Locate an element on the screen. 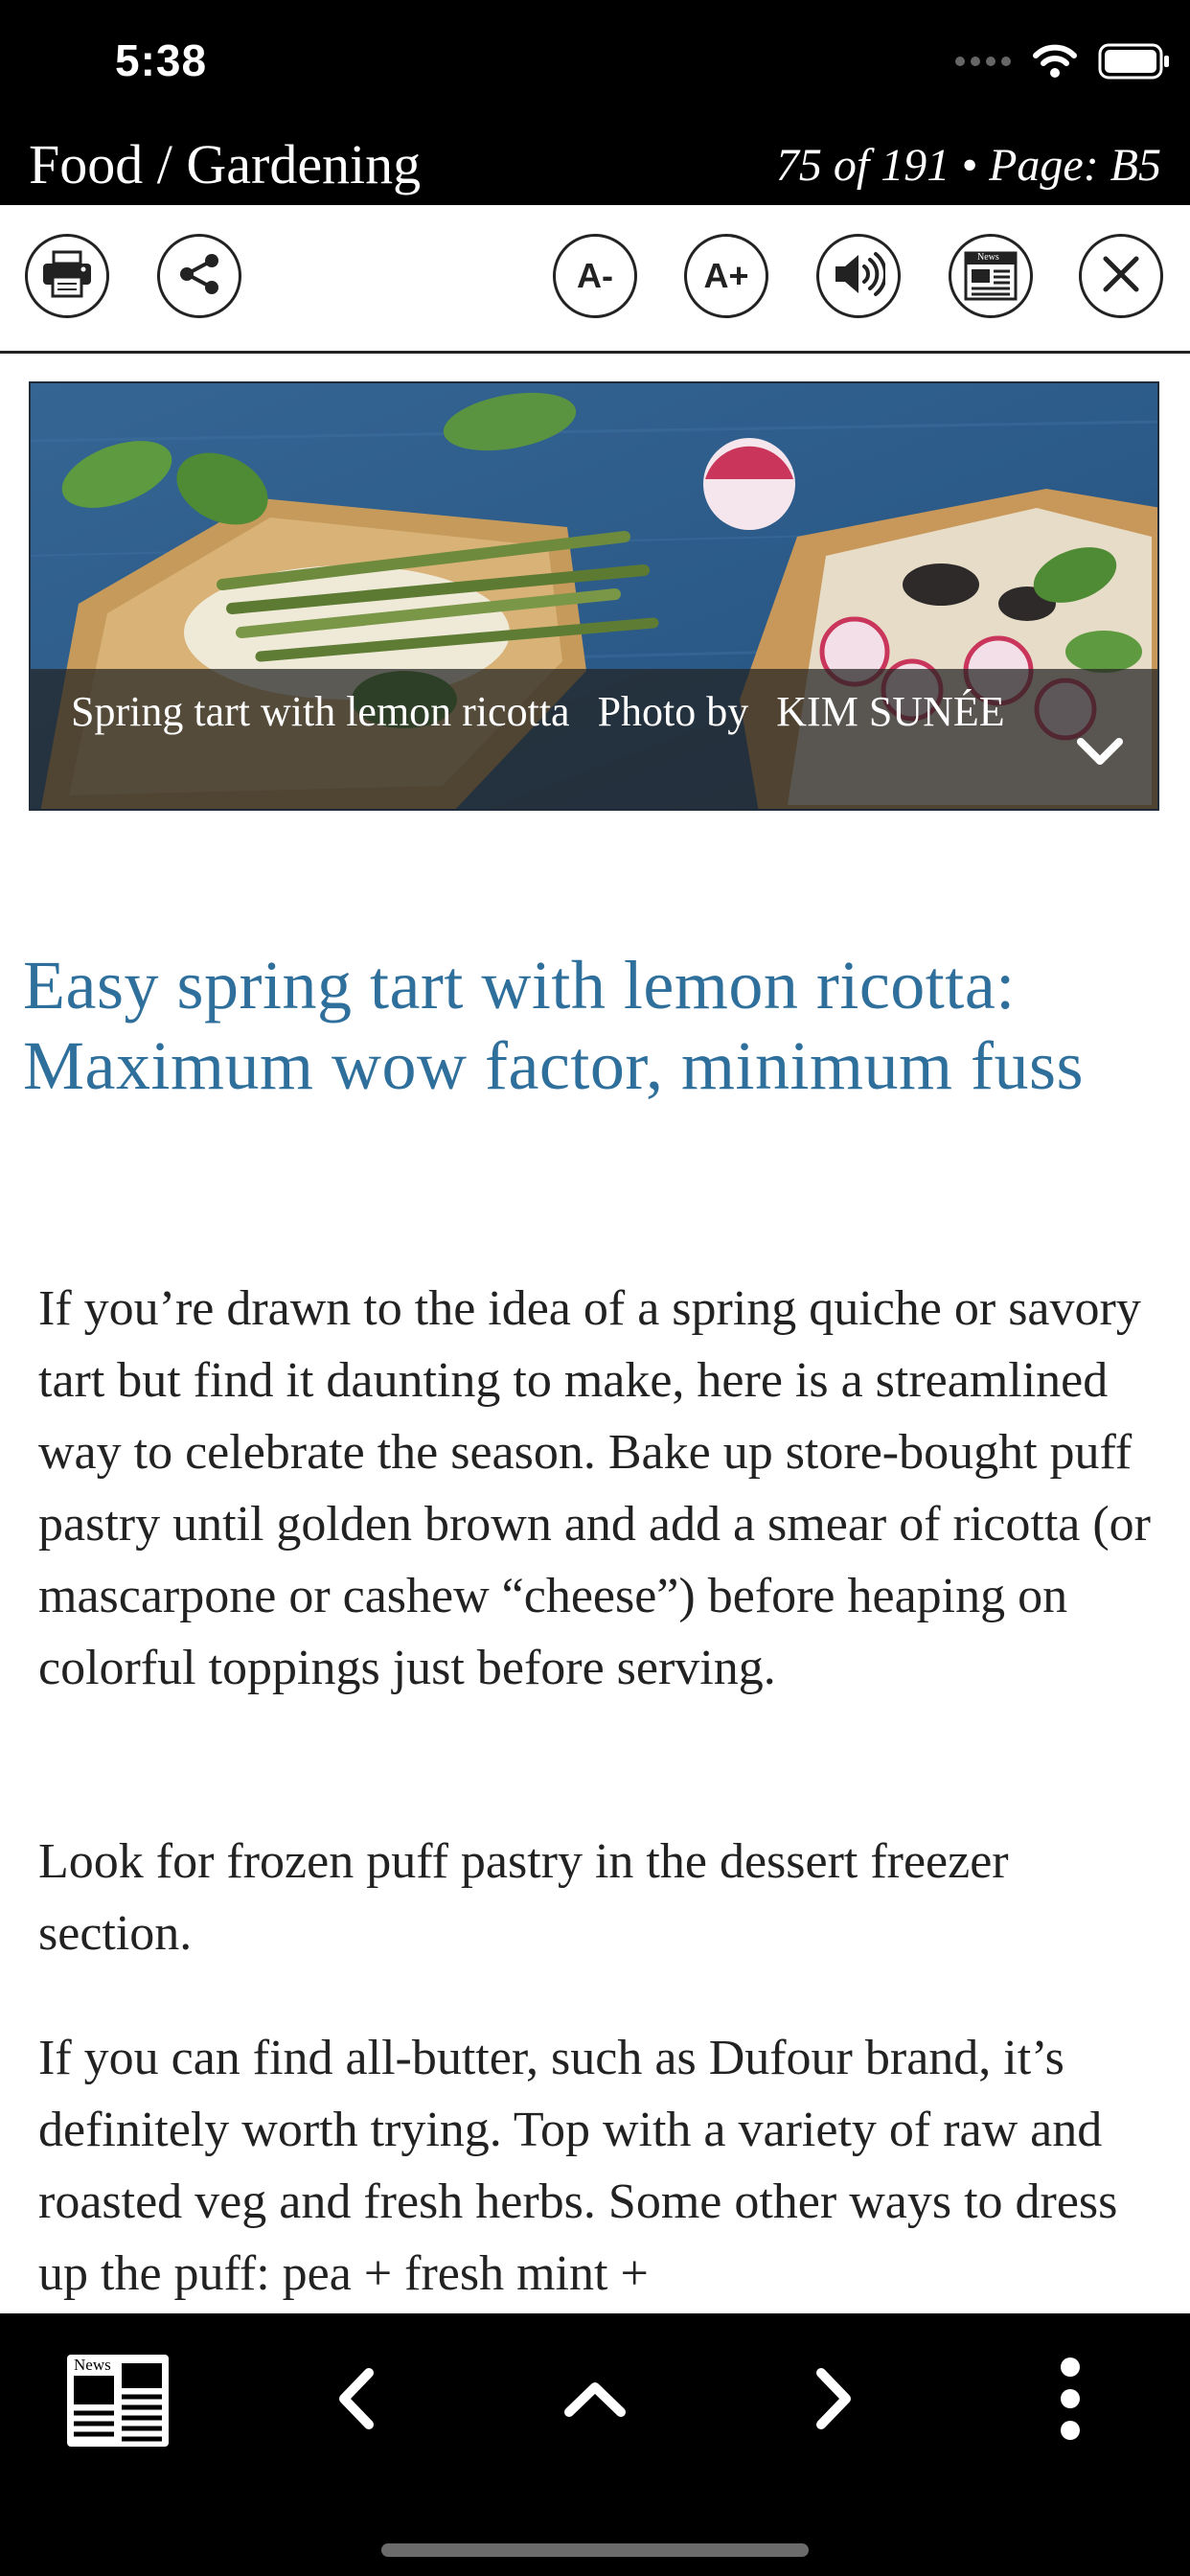  print-button is located at coordinates (67, 276).